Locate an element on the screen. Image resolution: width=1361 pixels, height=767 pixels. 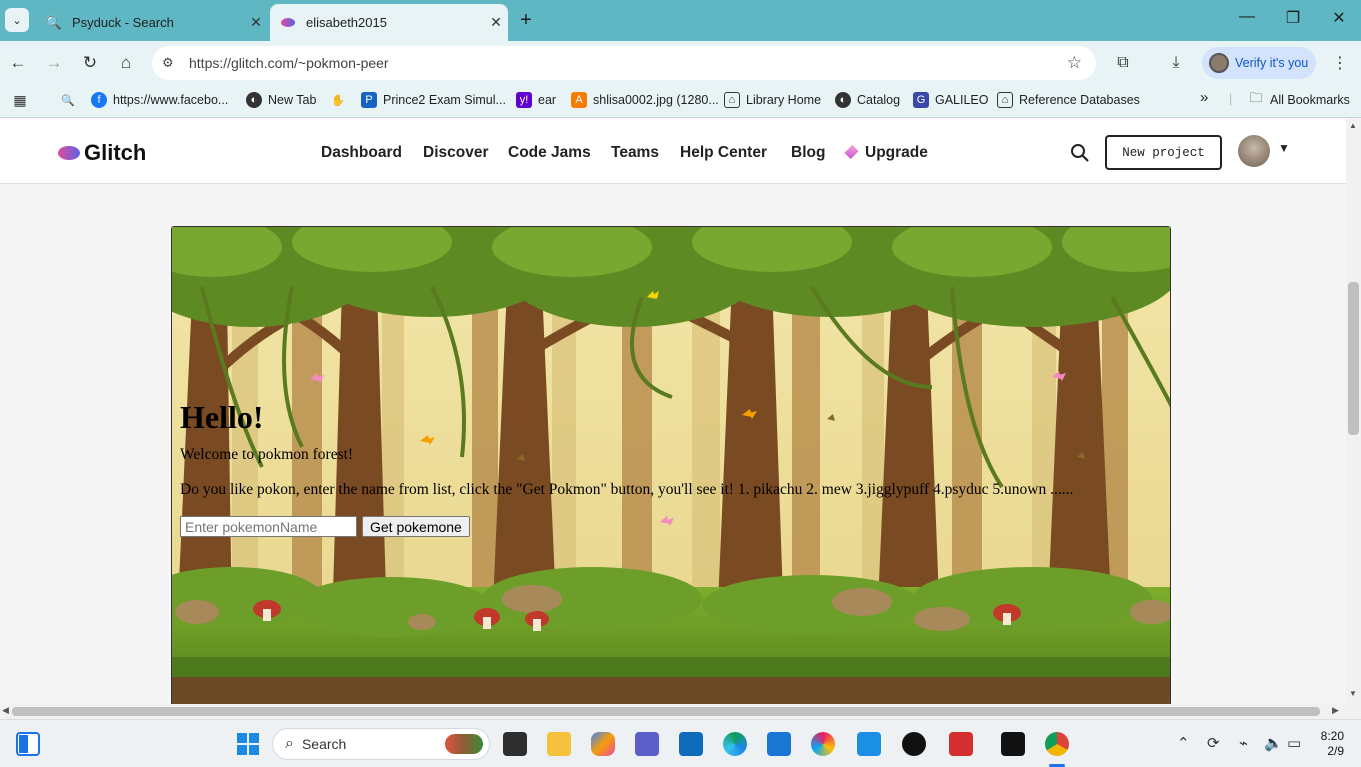
bookmark-galileo: G GALILEO is located at coordinates (951, 100).